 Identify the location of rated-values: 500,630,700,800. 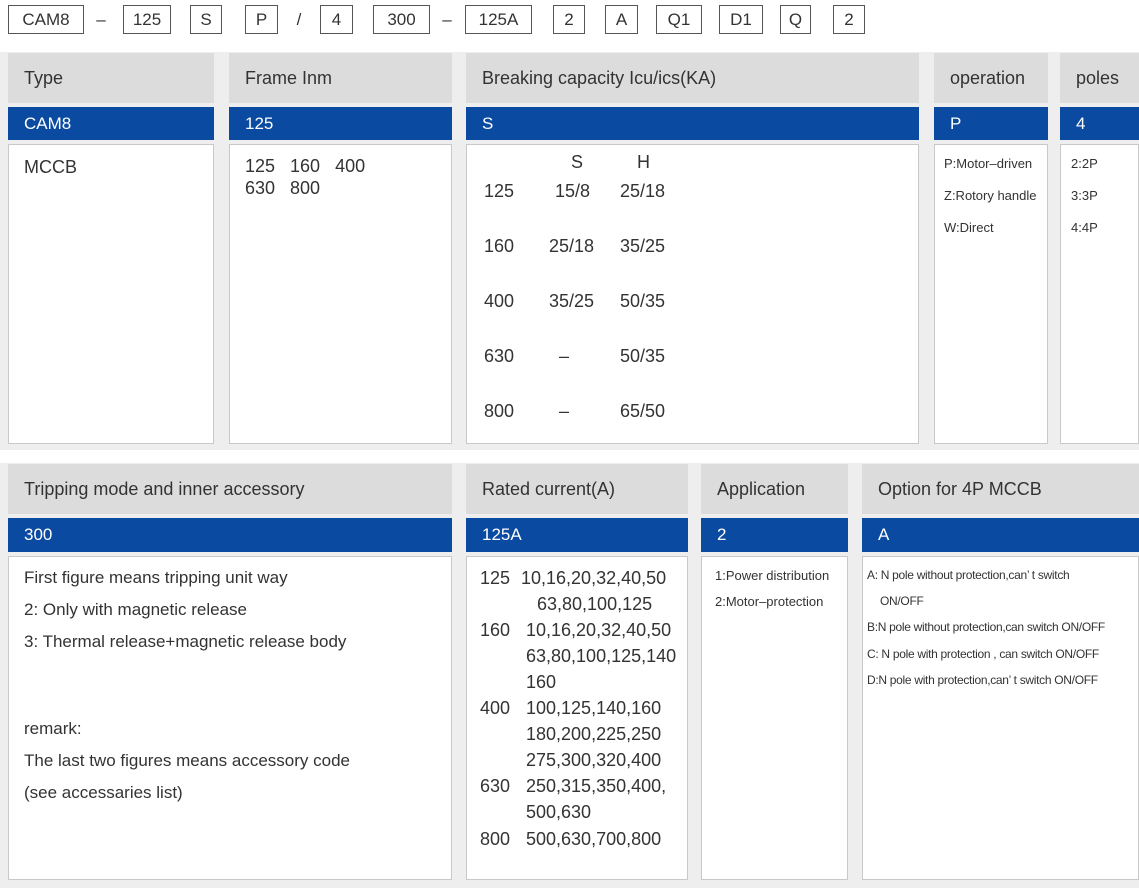
(594, 839).